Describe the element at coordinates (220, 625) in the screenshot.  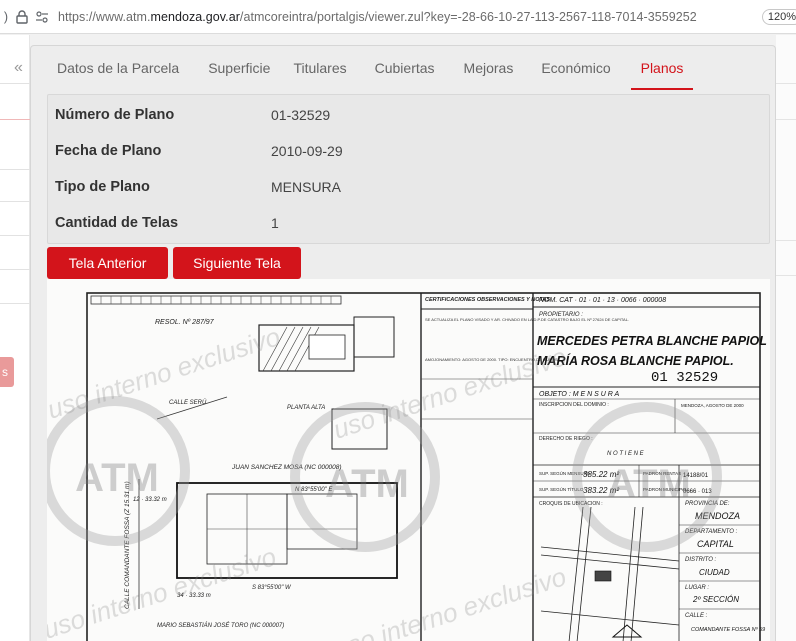
I see `svg-text:MARIO SEBASTIÁN JOSÉ TORO (NC: MARIO SEBASTIÁN JOSÉ TORO (NC 000007)` at that location.